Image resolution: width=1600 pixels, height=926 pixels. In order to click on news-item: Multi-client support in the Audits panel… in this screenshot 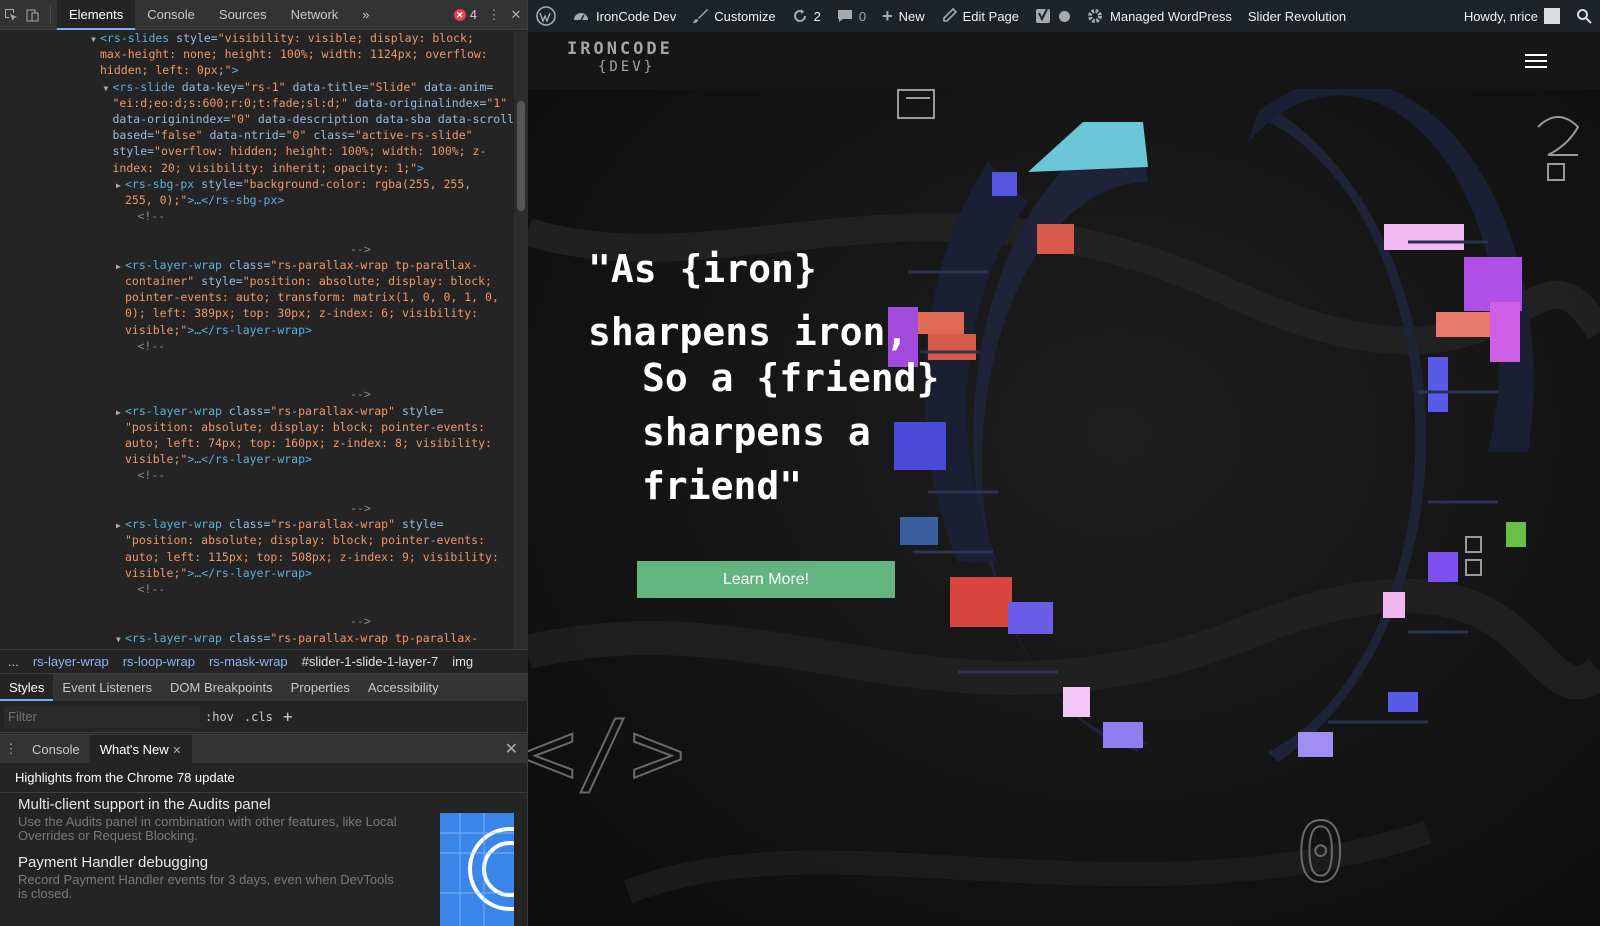, I will do `click(208, 819)`.